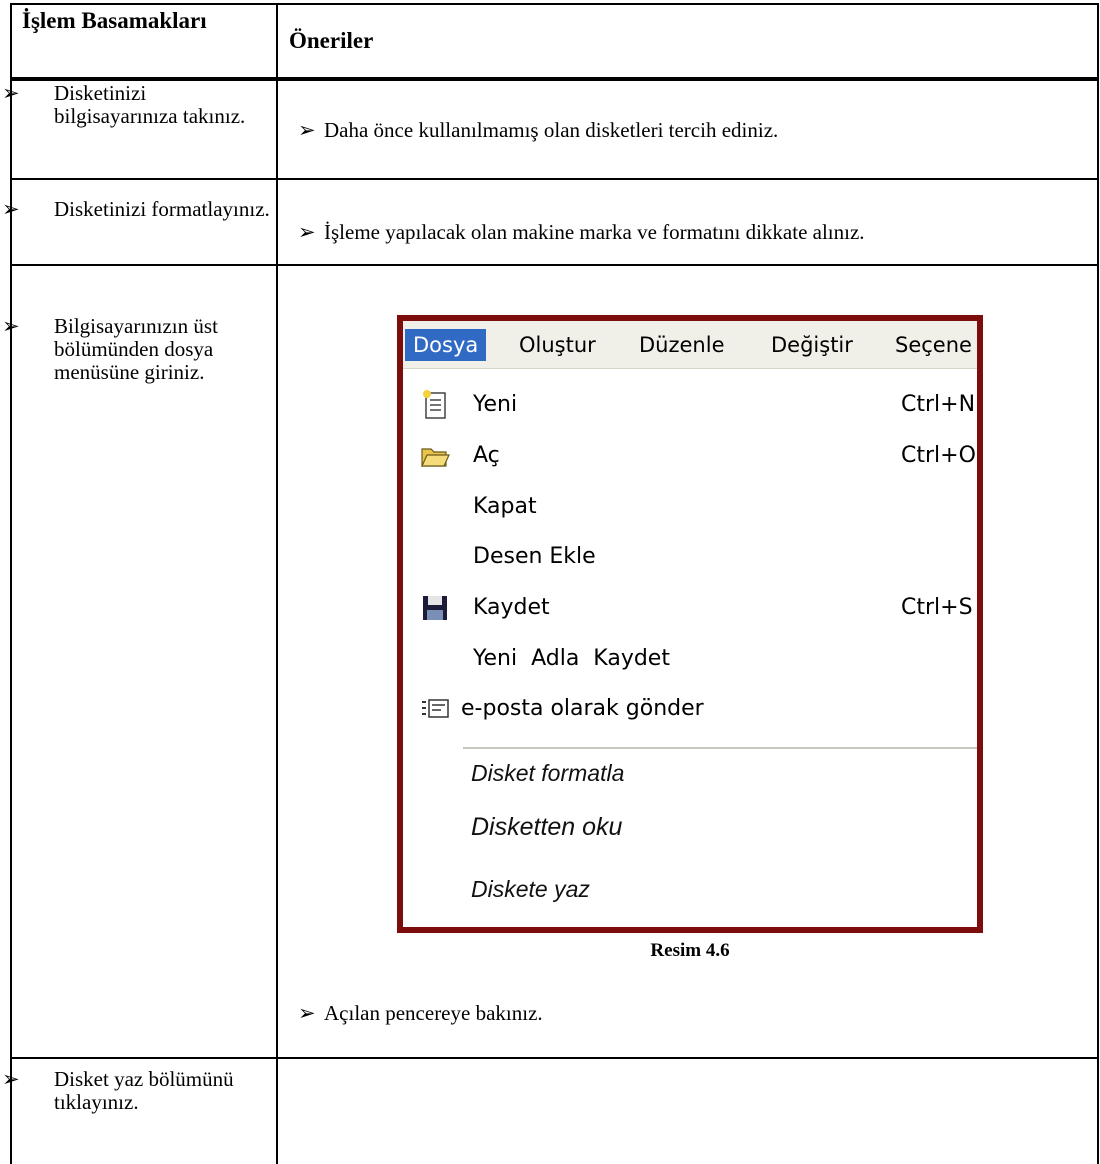 The width and height of the screenshot is (1100, 1164). What do you see at coordinates (435, 608) in the screenshot?
I see `save-disk-icon` at bounding box center [435, 608].